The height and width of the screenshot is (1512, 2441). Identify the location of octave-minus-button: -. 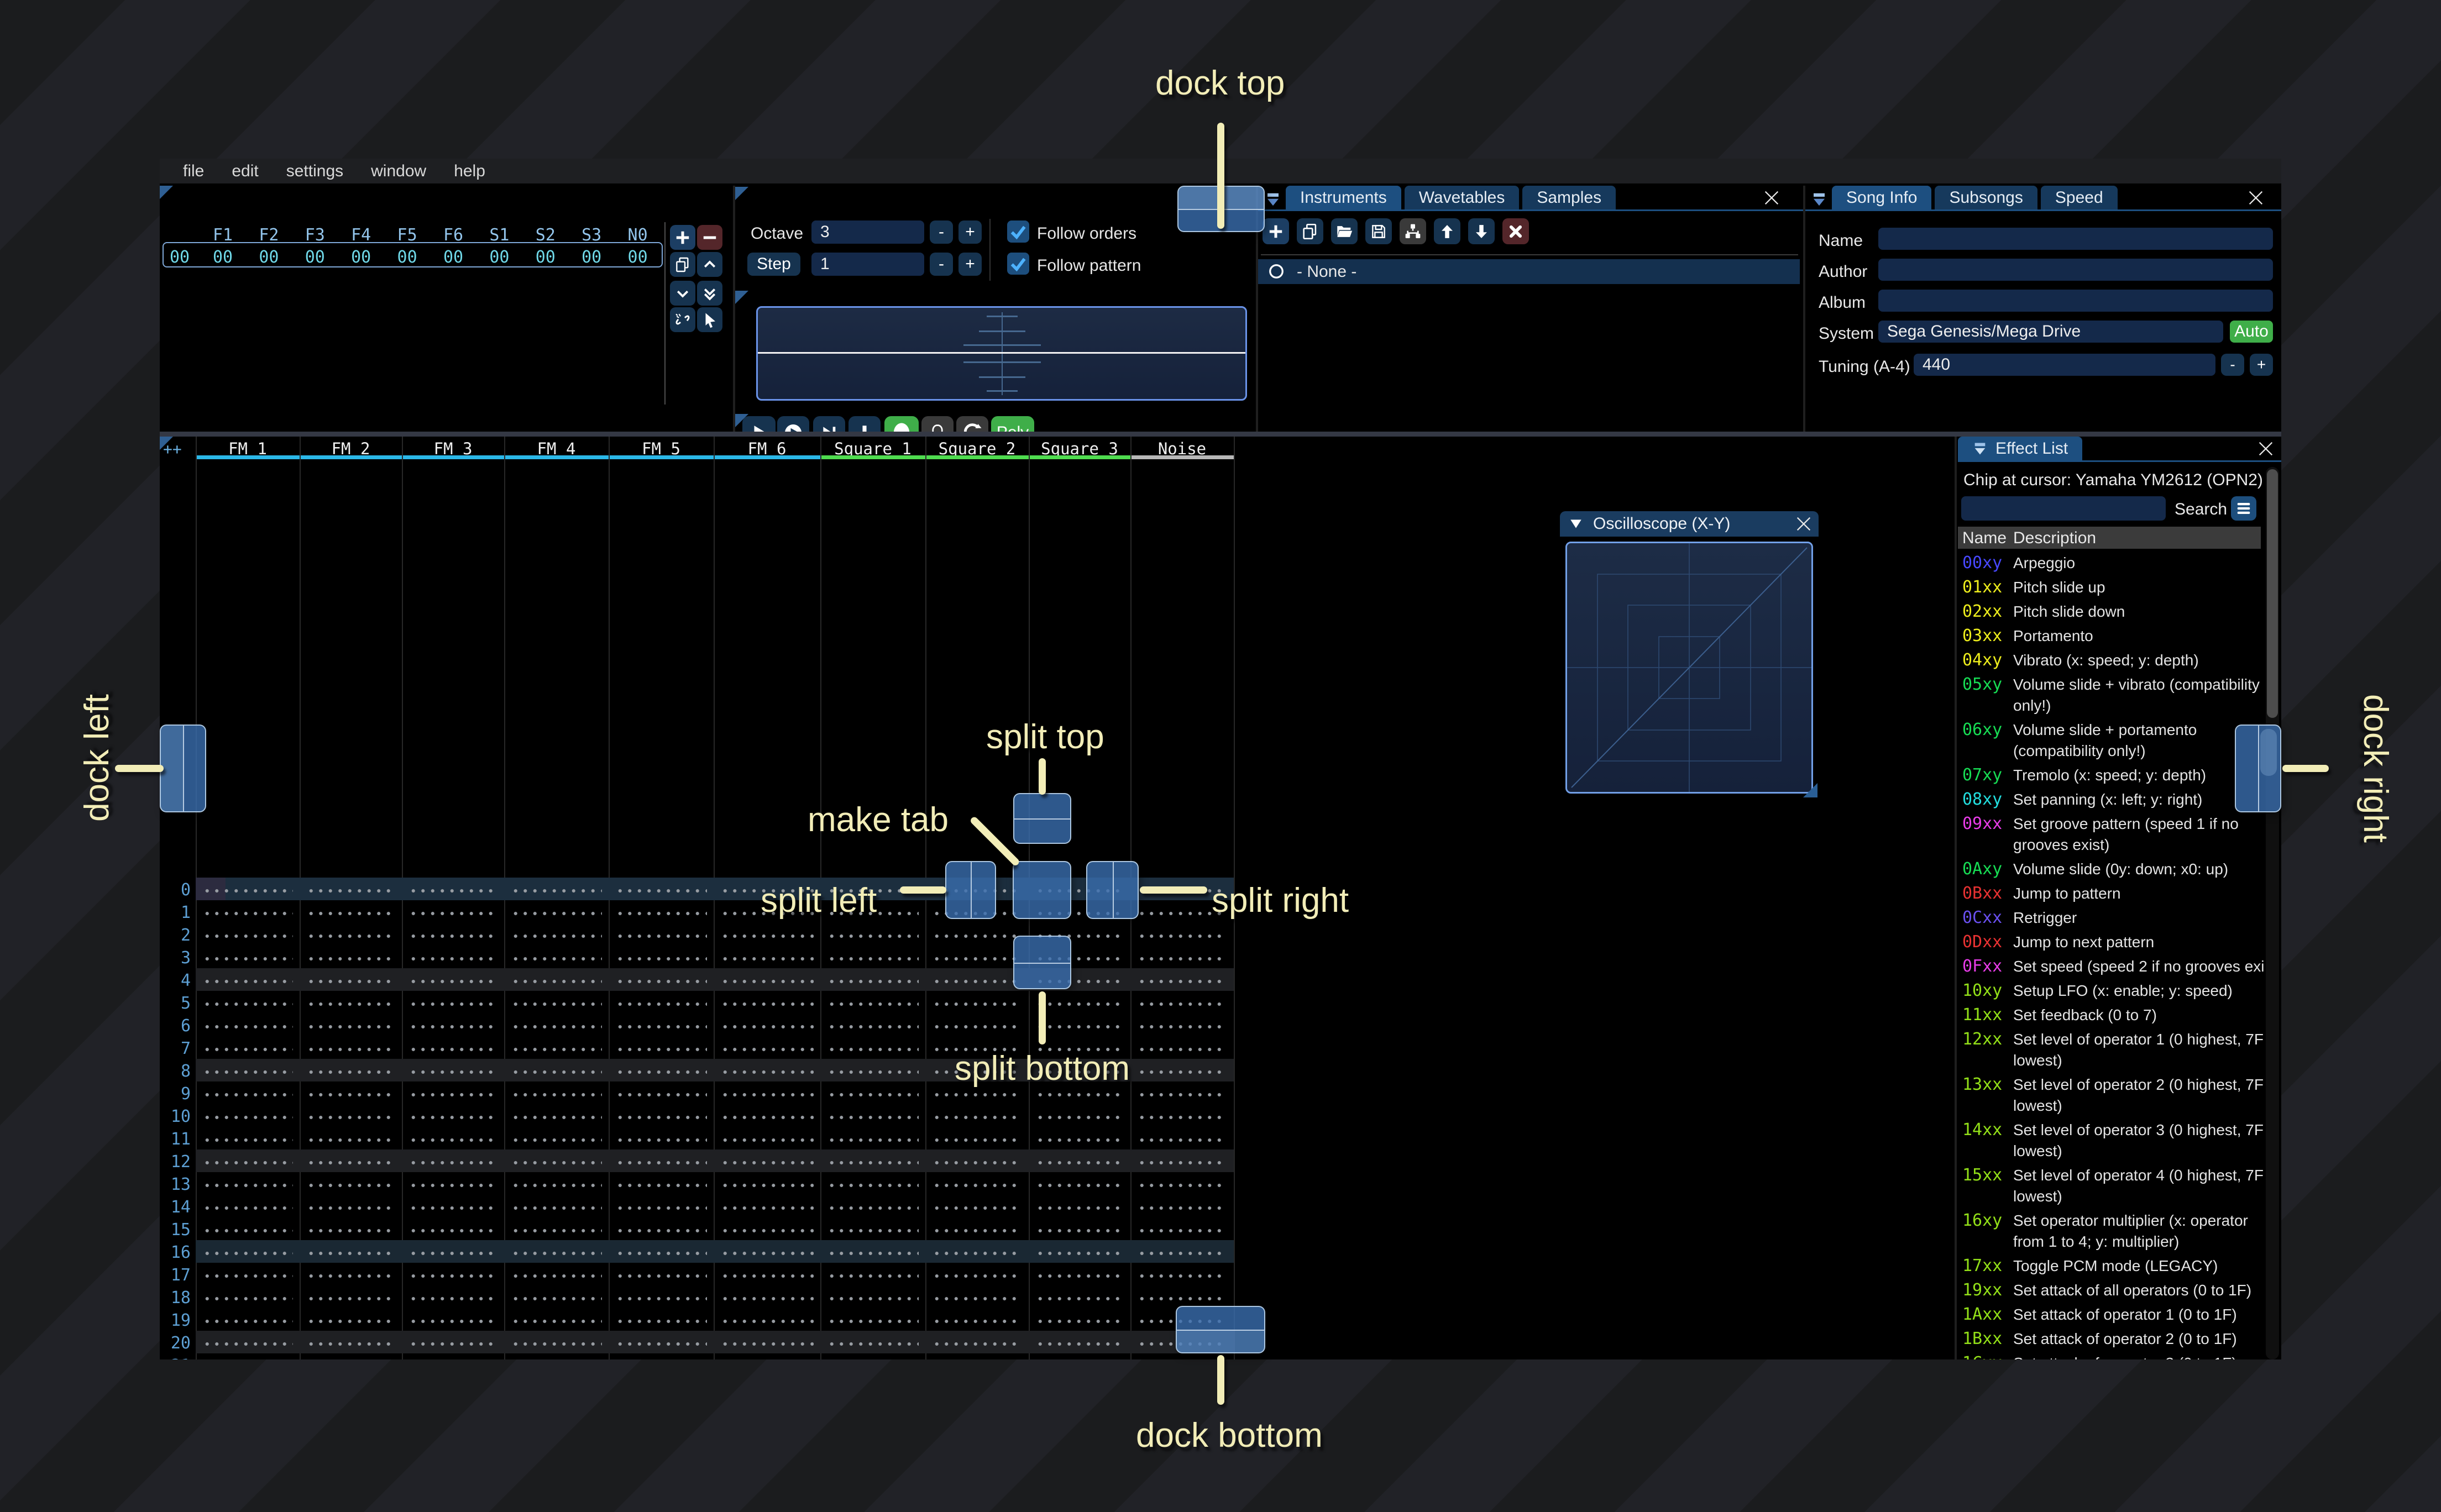
(941, 233).